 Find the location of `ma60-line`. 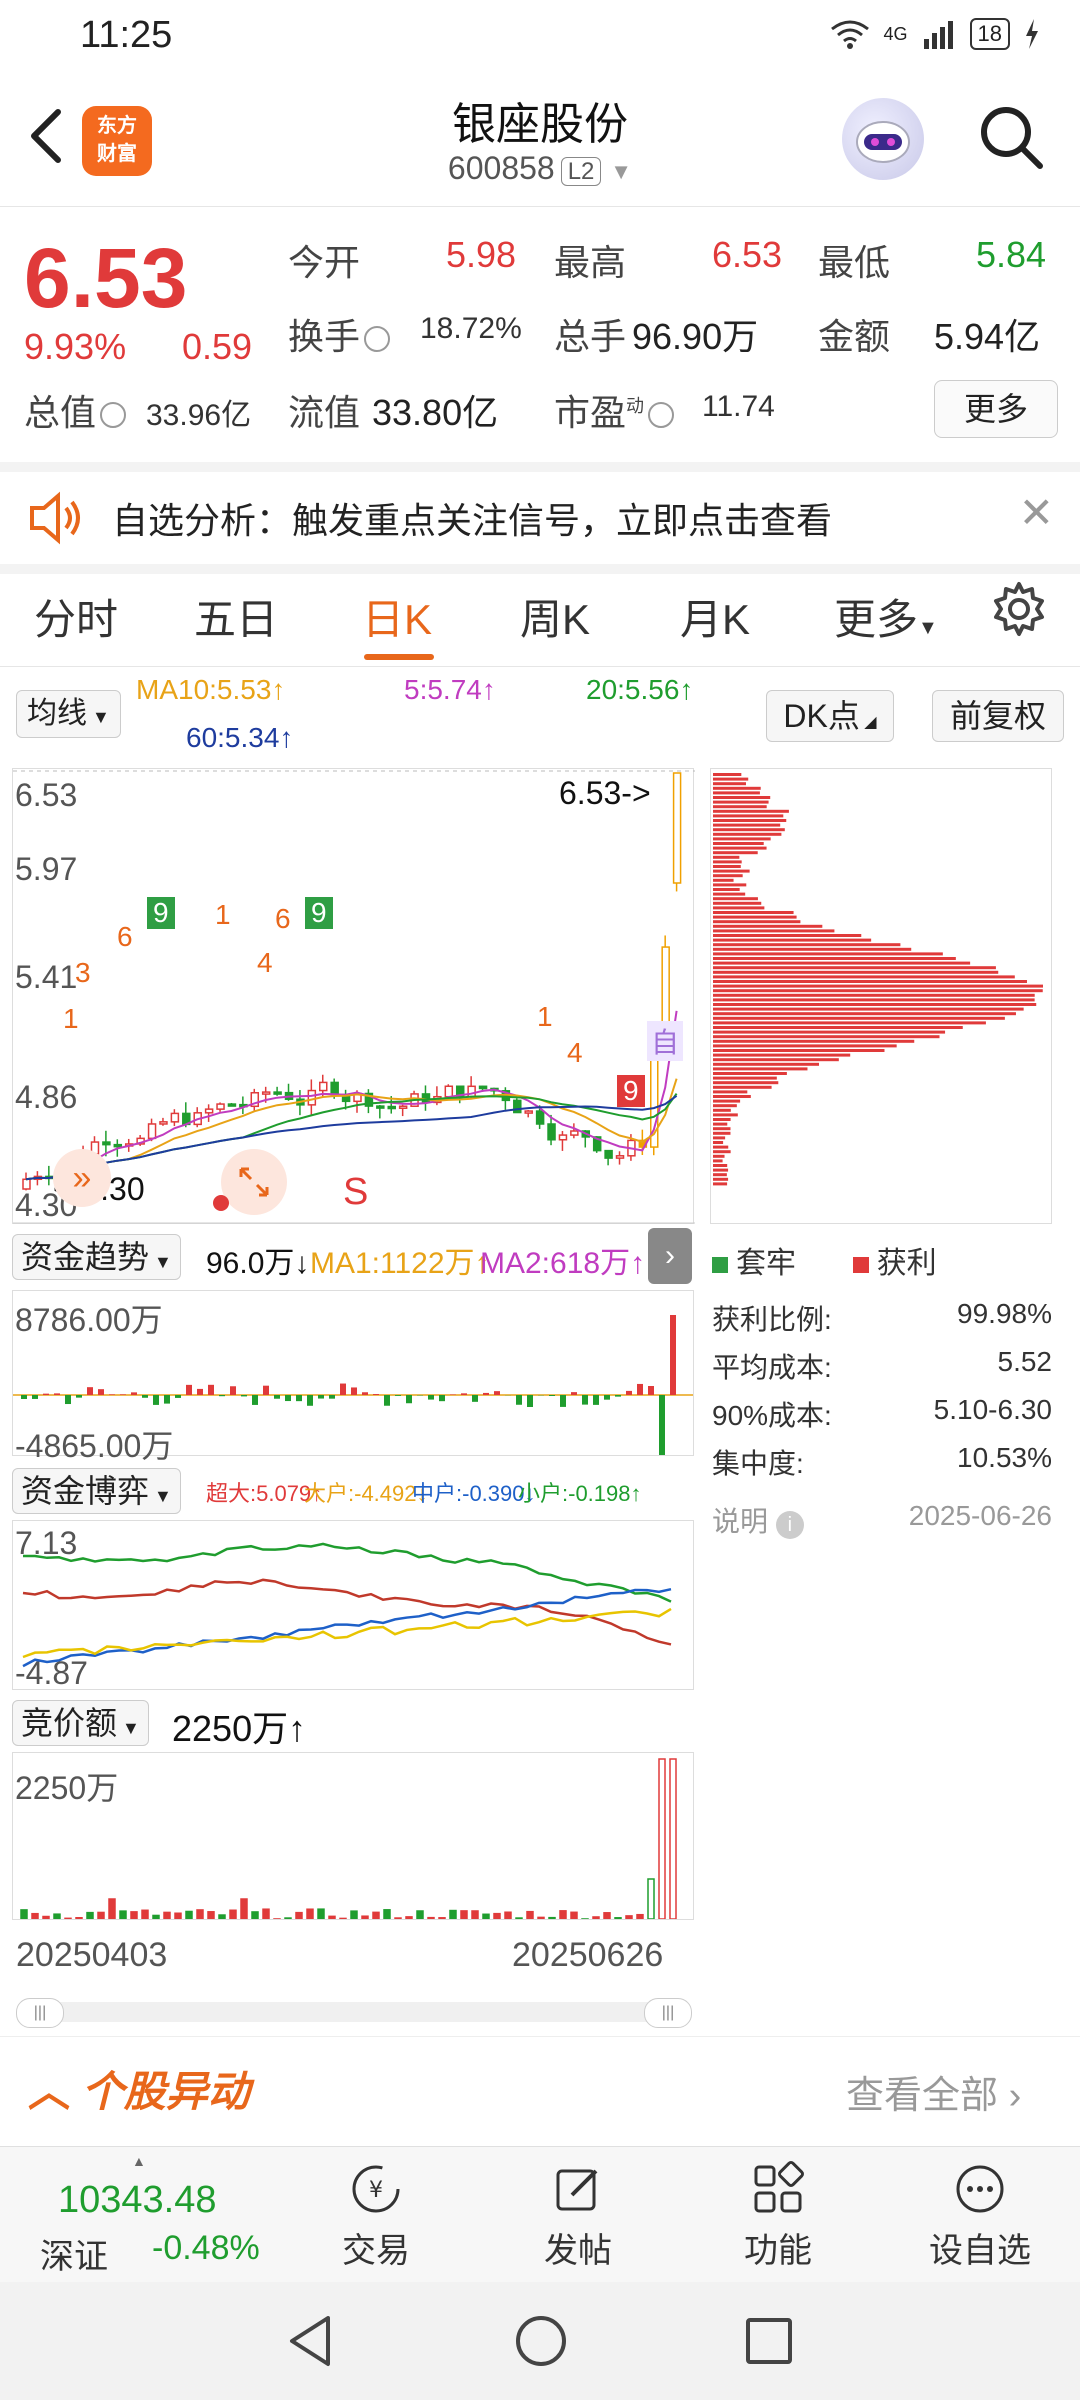

ma60-line is located at coordinates (351, 1137).